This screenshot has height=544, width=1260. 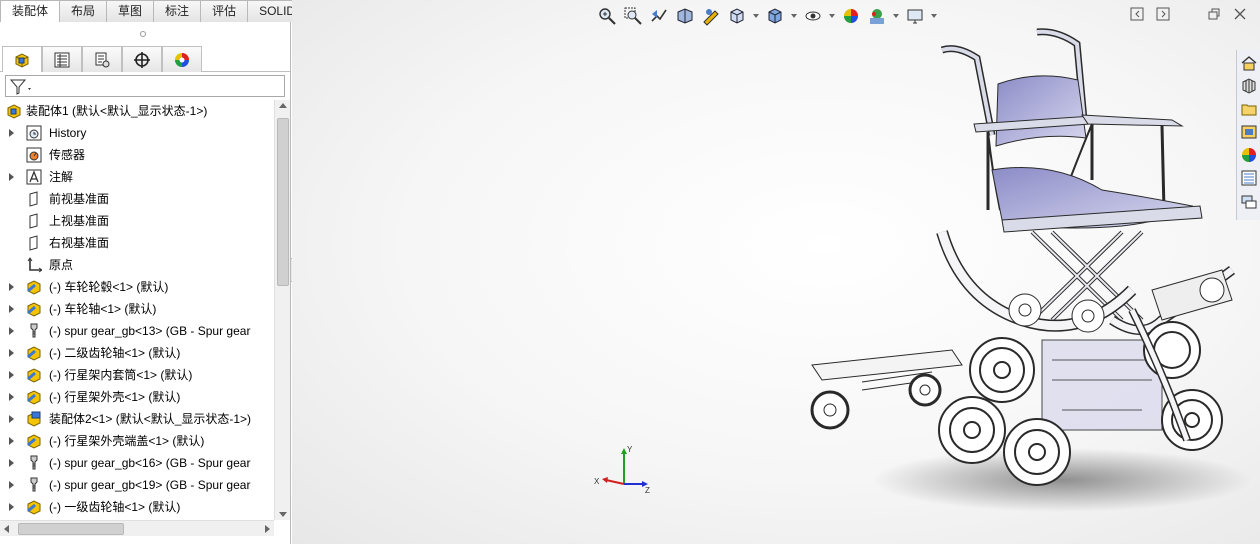 I want to click on tree-item: (-) spur gear_gb<13> (GB - Spur gear, so click(x=137, y=331).